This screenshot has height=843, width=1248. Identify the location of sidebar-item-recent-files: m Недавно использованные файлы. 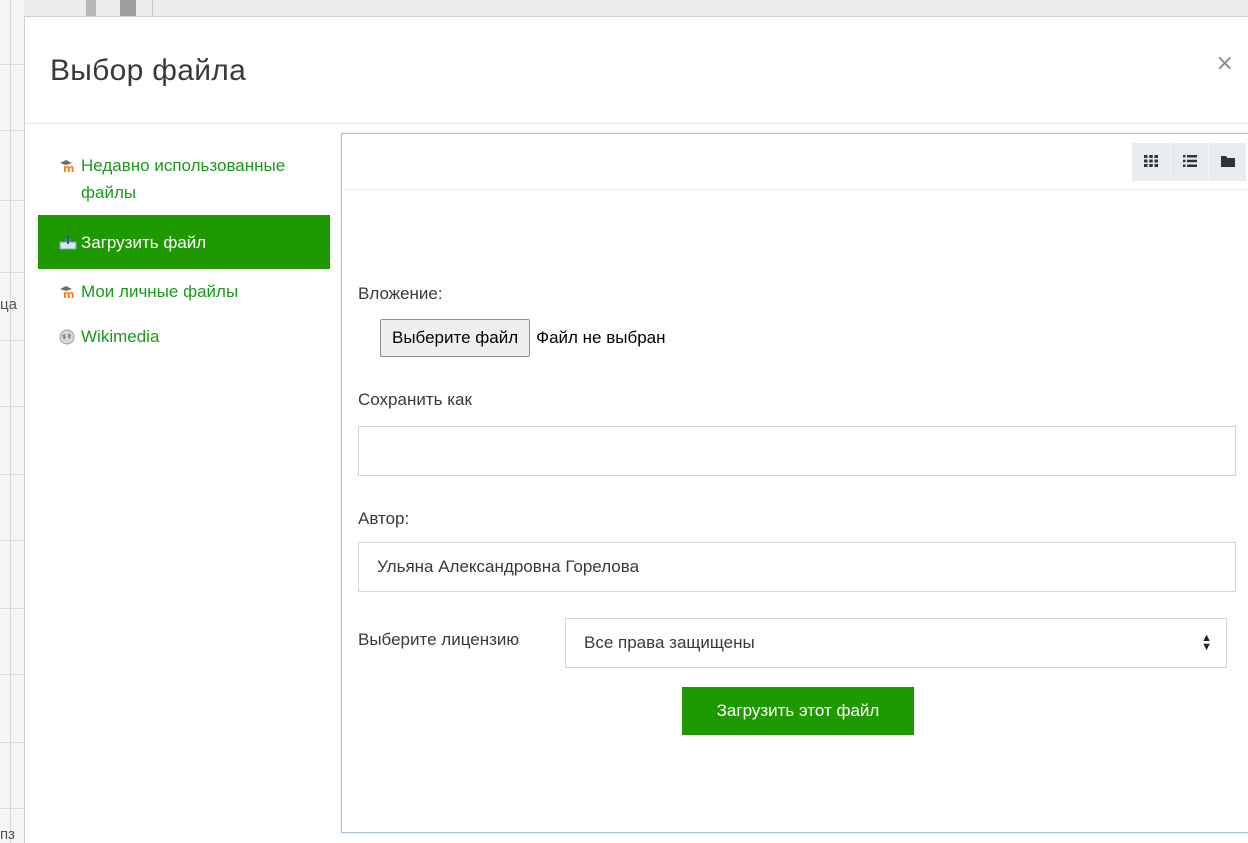
(184, 179).